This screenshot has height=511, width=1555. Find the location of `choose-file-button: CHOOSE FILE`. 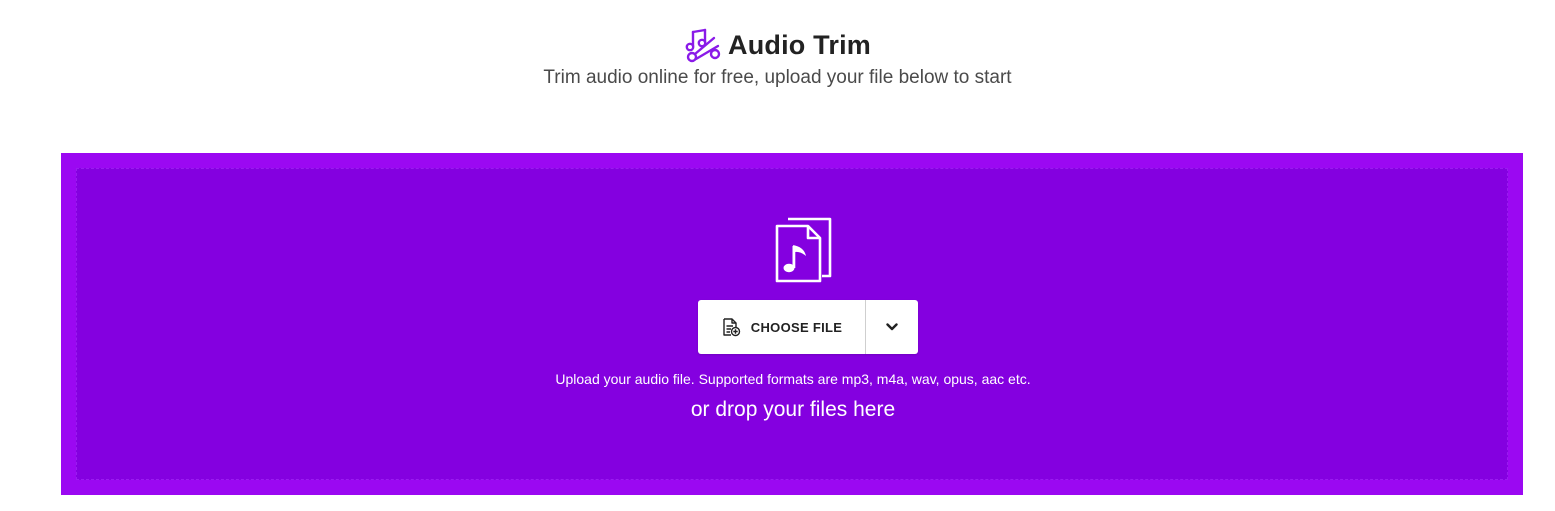

choose-file-button: CHOOSE FILE is located at coordinates (782, 327).